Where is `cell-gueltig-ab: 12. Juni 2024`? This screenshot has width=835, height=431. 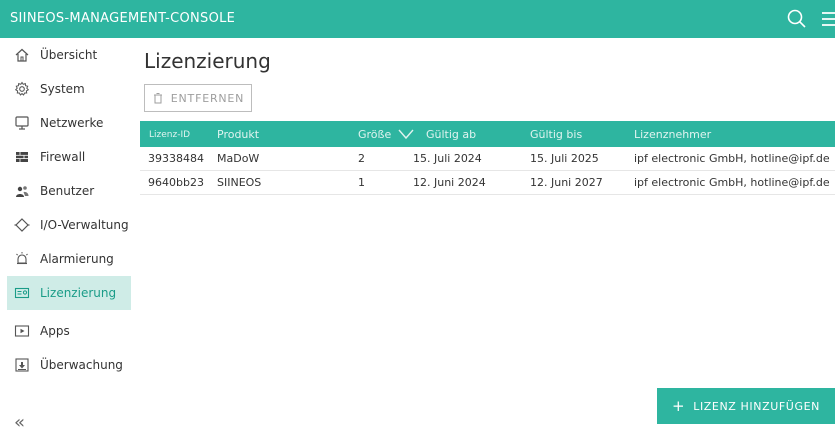 cell-gueltig-ab: 12. Juni 2024 is located at coordinates (449, 182).